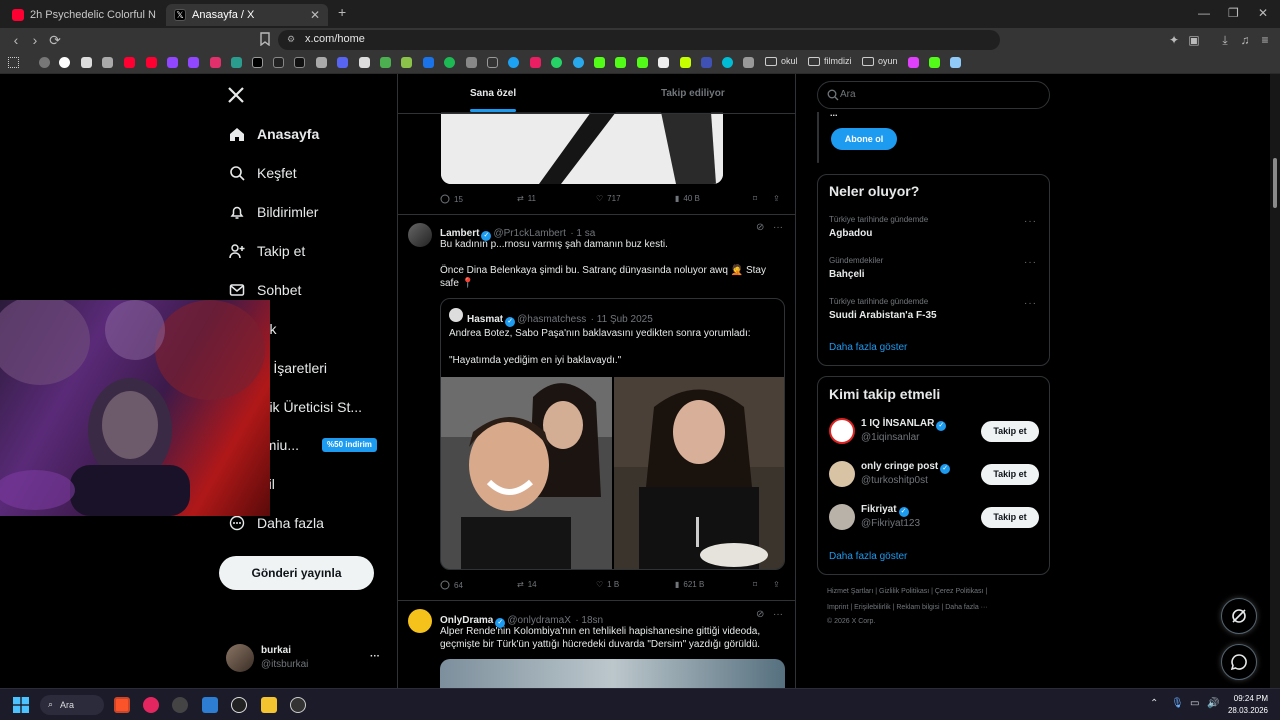 The height and width of the screenshot is (720, 1280). What do you see at coordinates (1194, 703) in the screenshot?
I see `network-icon: ▭` at bounding box center [1194, 703].